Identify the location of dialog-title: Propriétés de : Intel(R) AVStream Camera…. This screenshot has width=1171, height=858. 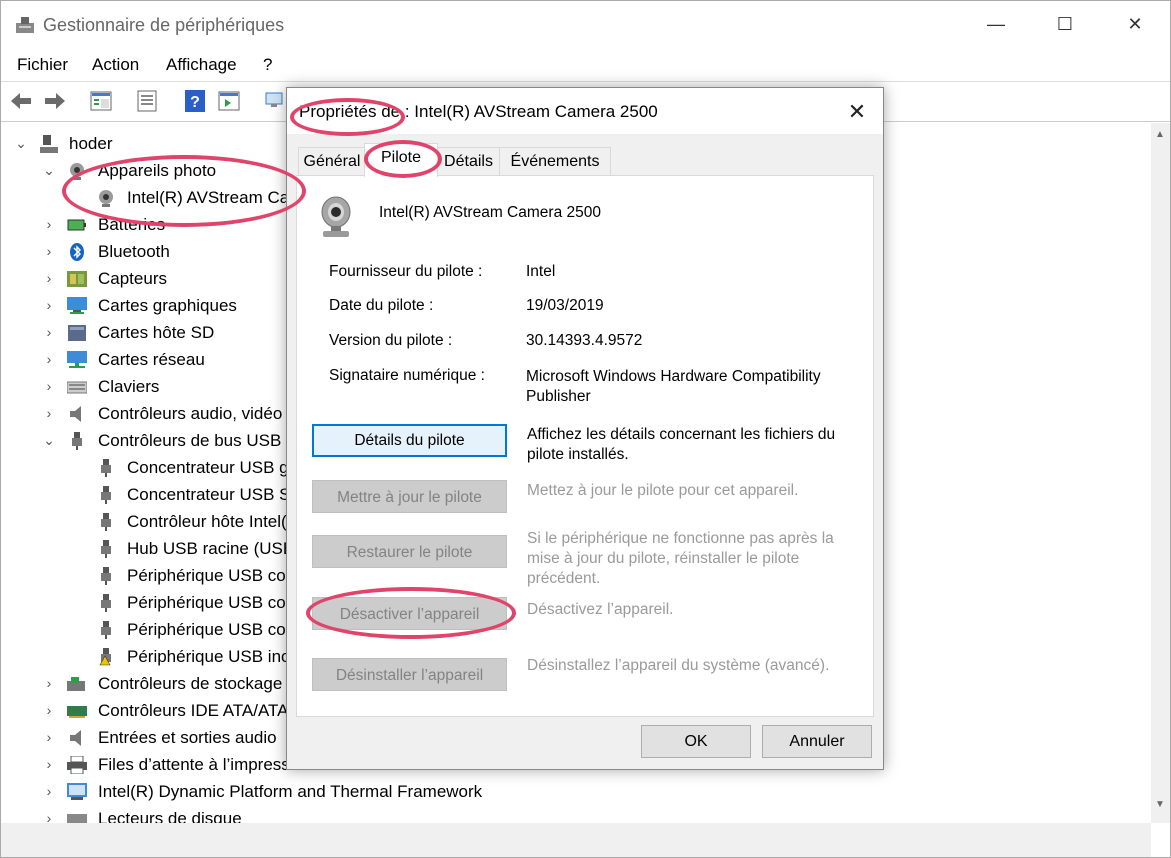
(478, 111).